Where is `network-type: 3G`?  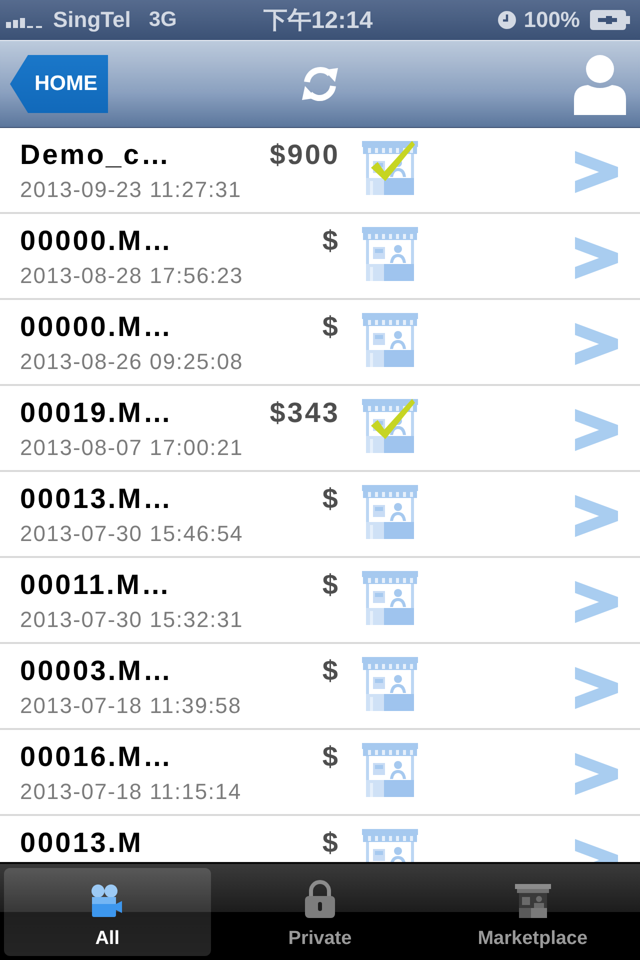
network-type: 3G is located at coordinates (162, 20).